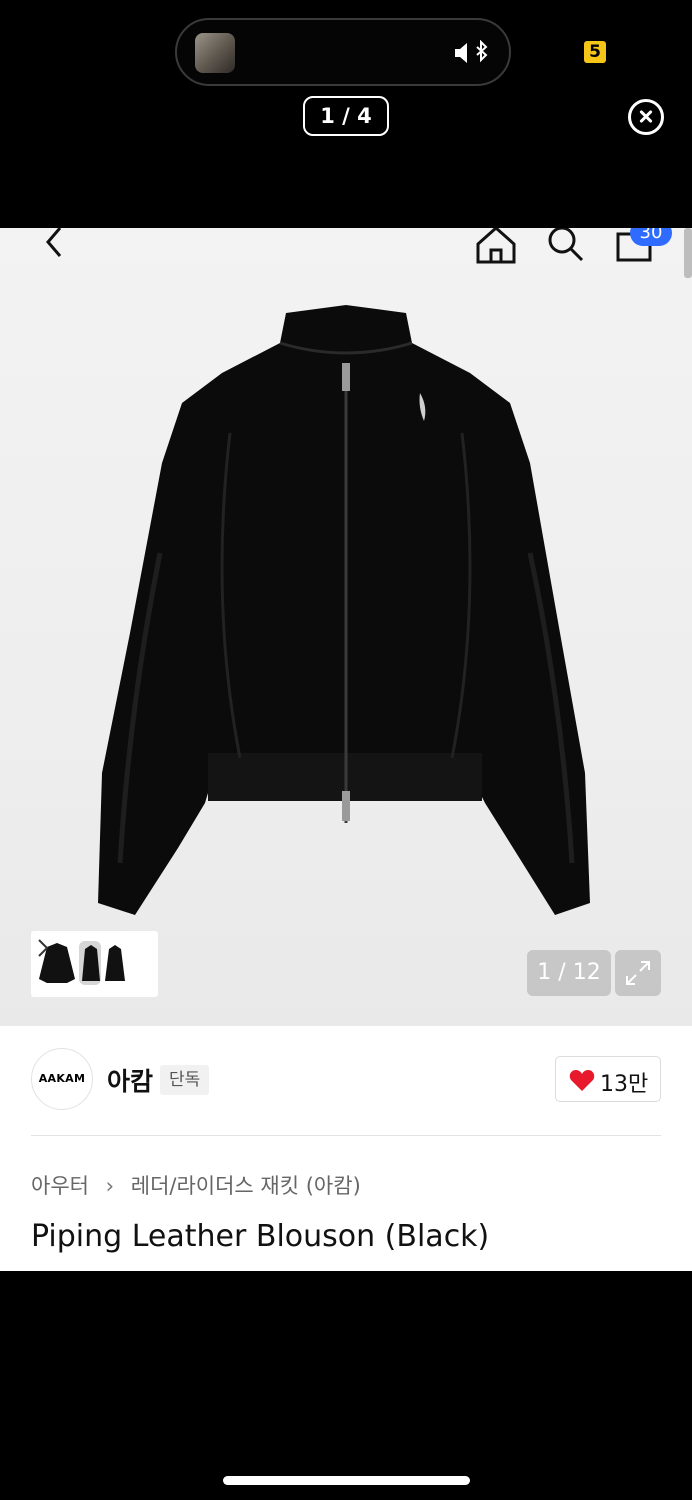  I want to click on brand-name: 아캄, so click(130, 1080).